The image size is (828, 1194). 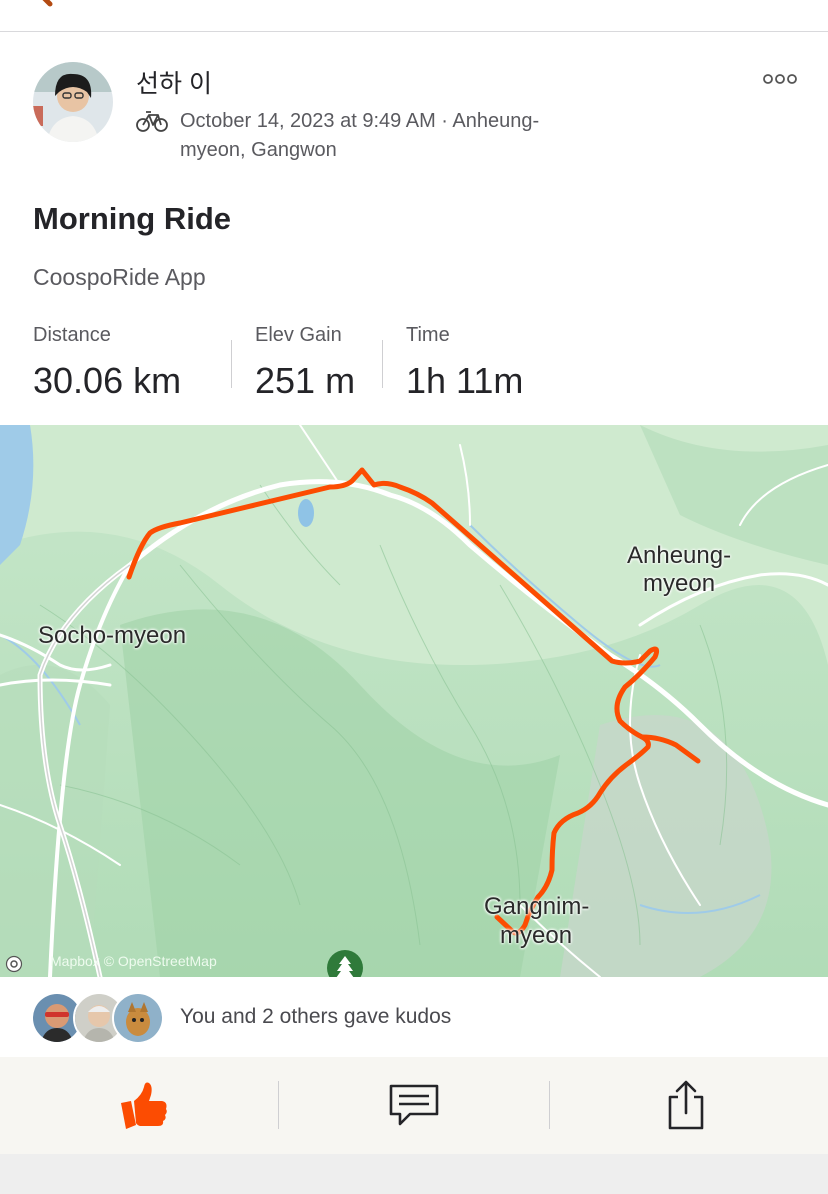 What do you see at coordinates (414, 16) in the screenshot?
I see `top-bar` at bounding box center [414, 16].